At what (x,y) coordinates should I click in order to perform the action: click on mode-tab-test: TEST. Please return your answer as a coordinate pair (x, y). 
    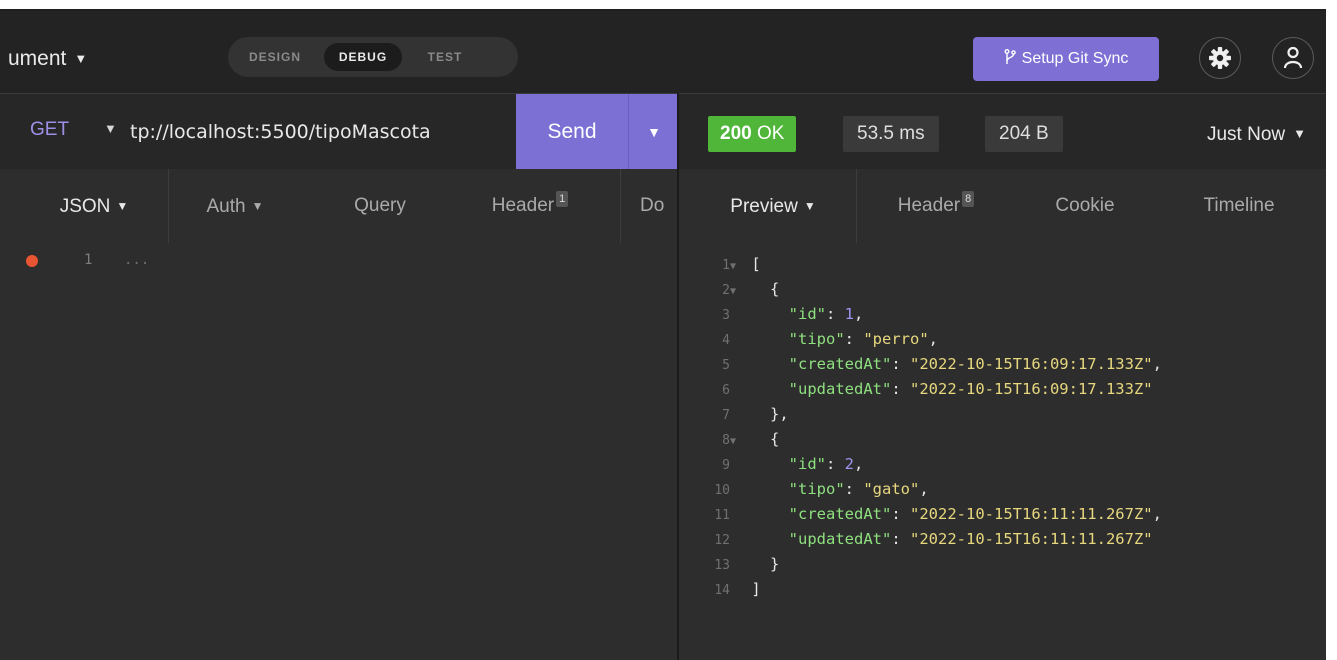
    Looking at the image, I should click on (445, 57).